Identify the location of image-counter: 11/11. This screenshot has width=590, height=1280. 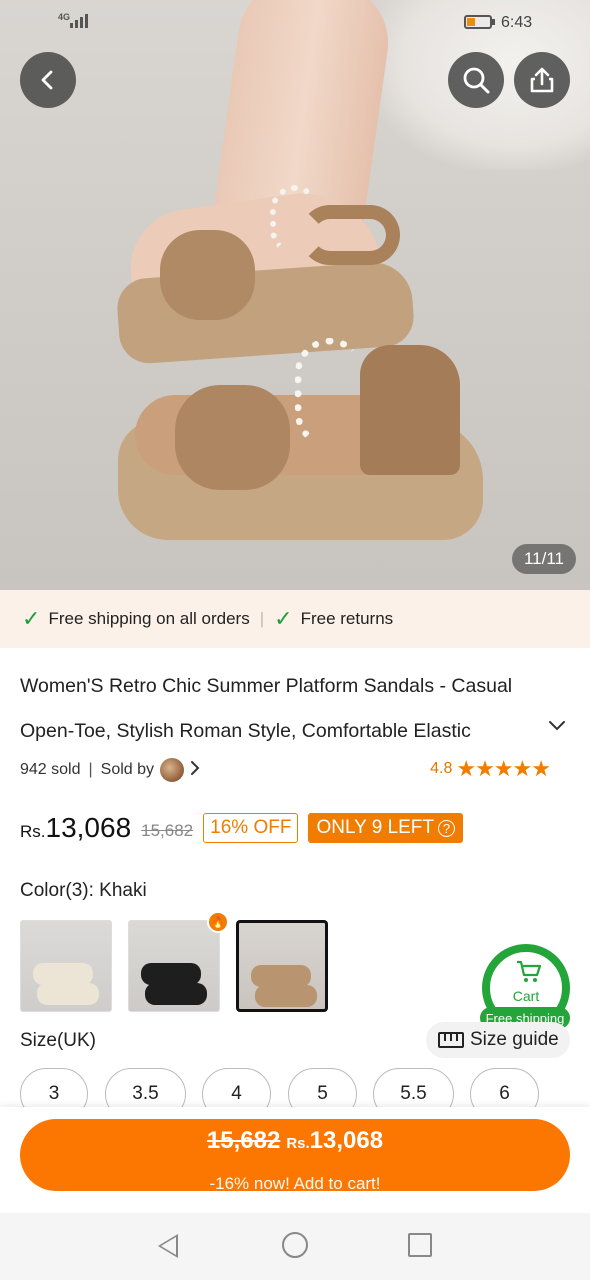
(544, 559).